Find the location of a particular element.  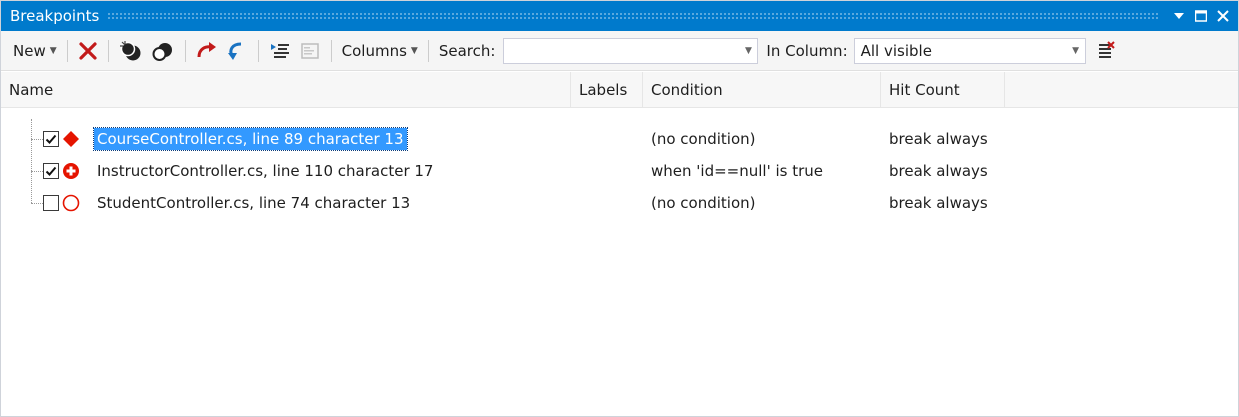

clear-filter-icon is located at coordinates (1106, 49).